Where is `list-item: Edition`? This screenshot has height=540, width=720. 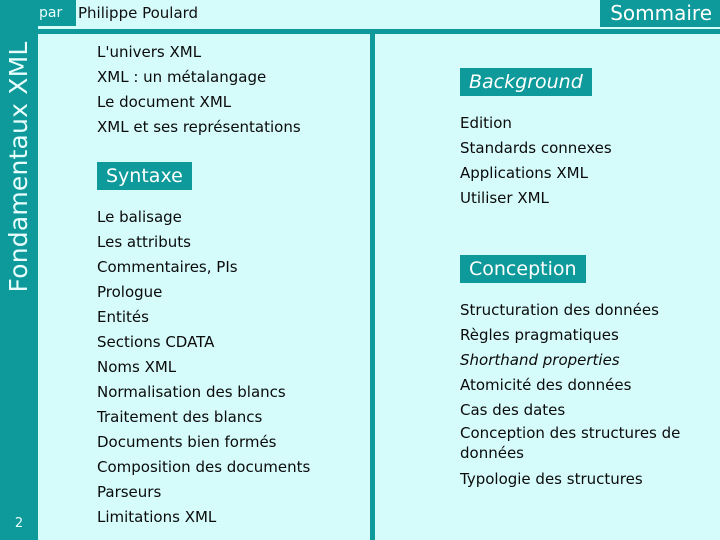 list-item: Edition is located at coordinates (585, 123).